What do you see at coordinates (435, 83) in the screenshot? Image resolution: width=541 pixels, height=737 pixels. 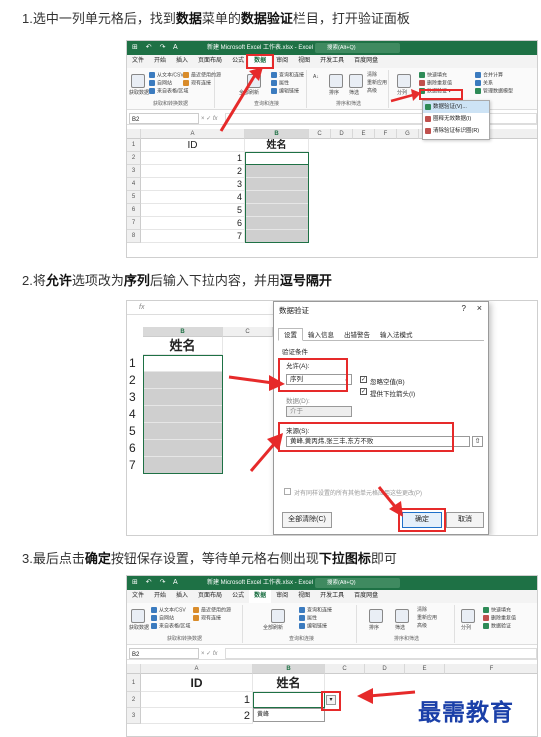 I see `remove-dup-button: 删除重复值` at bounding box center [435, 83].